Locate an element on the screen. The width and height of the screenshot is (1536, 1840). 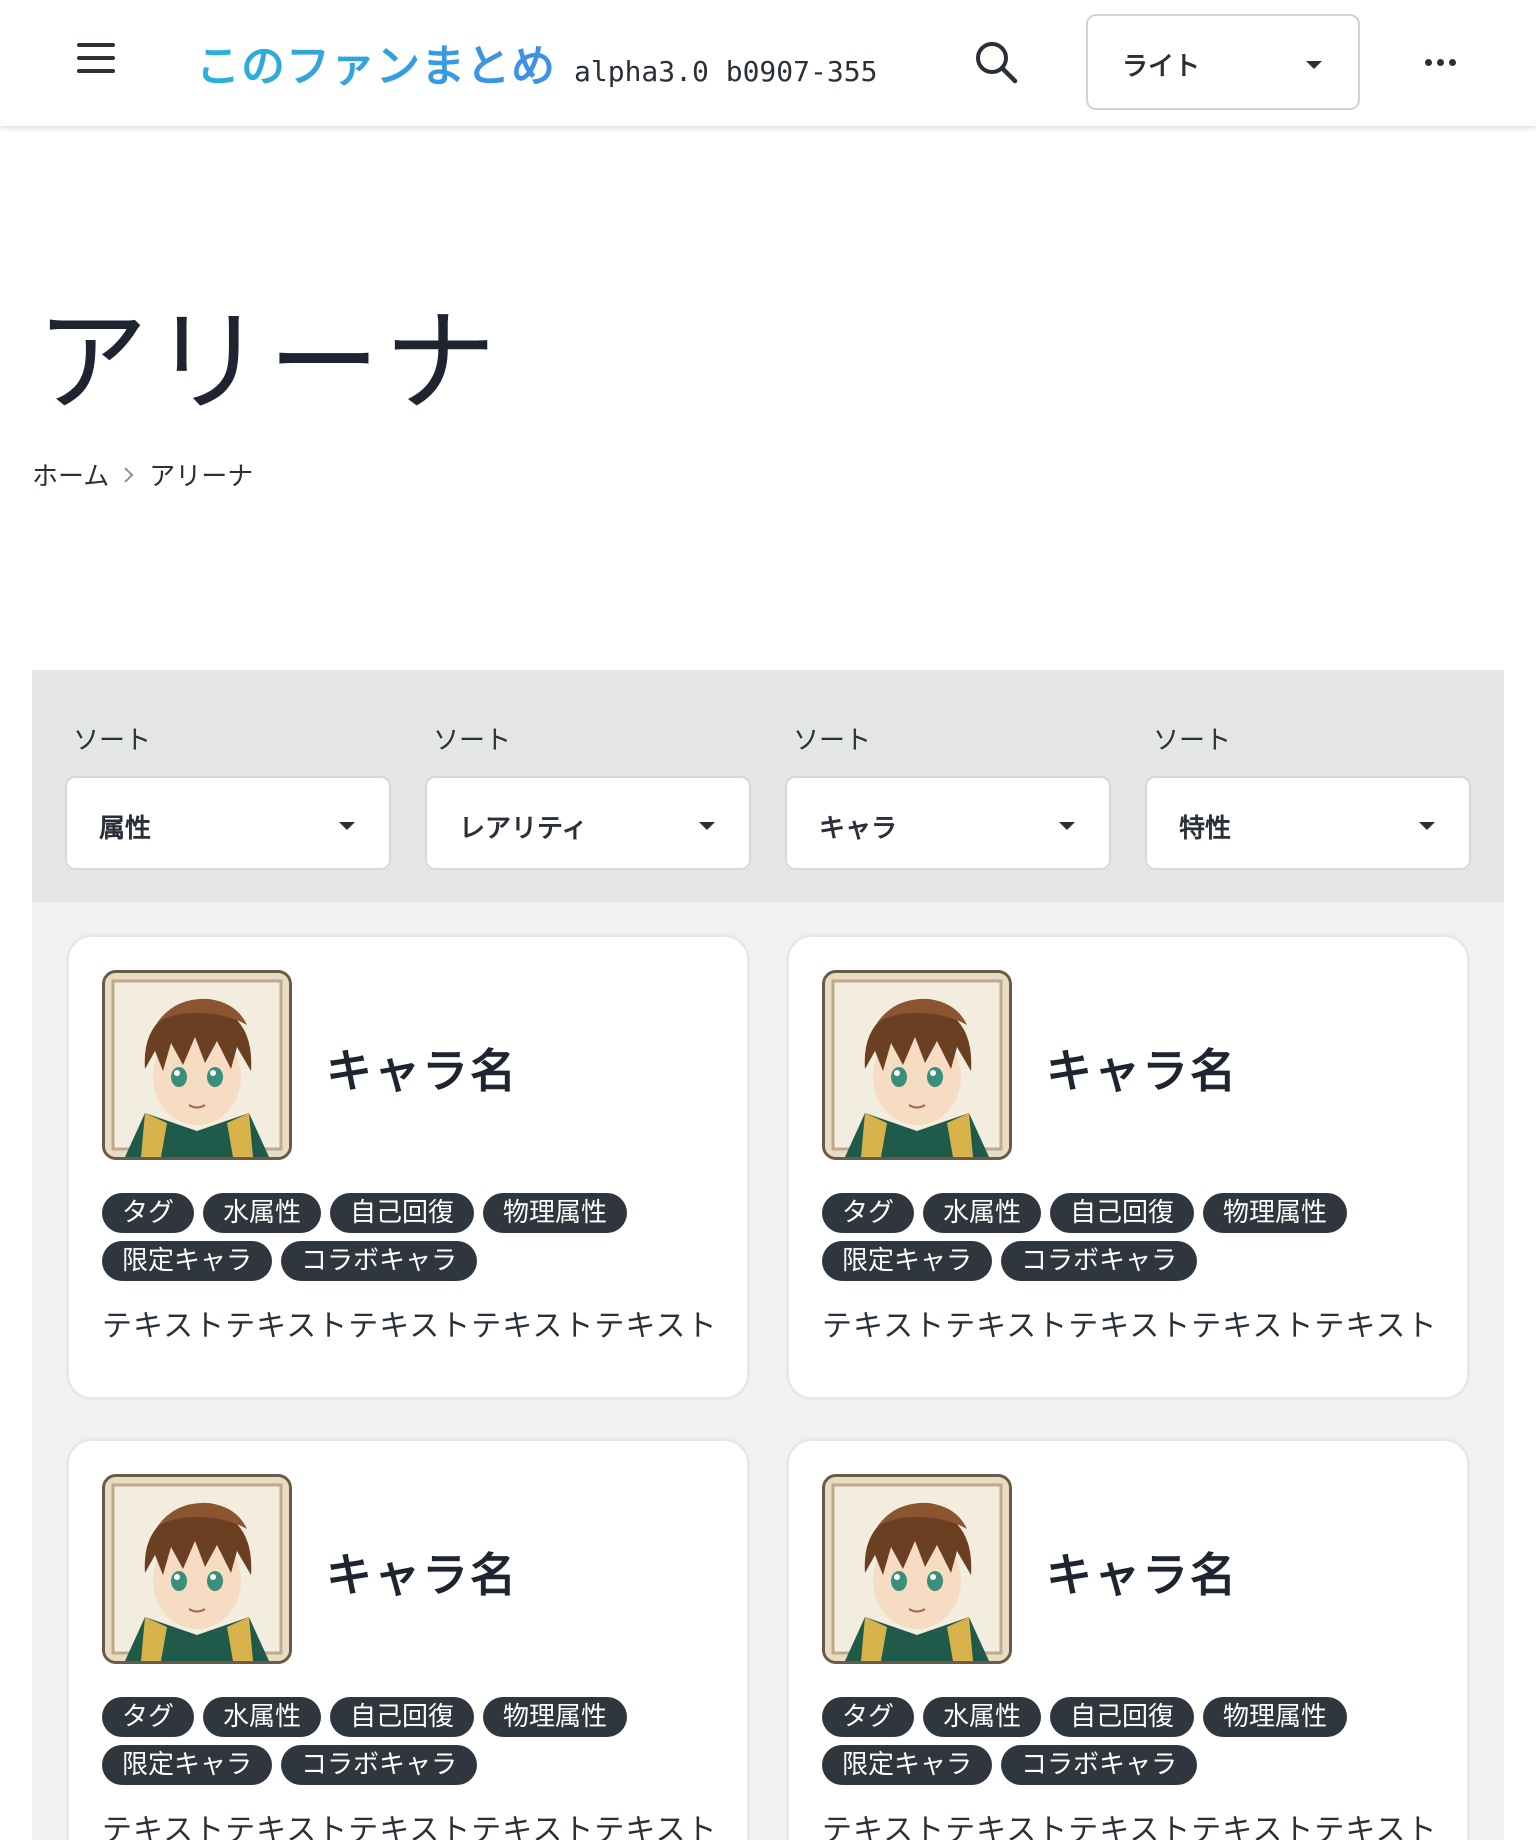
more-horizontal-icon is located at coordinates (1440, 62).